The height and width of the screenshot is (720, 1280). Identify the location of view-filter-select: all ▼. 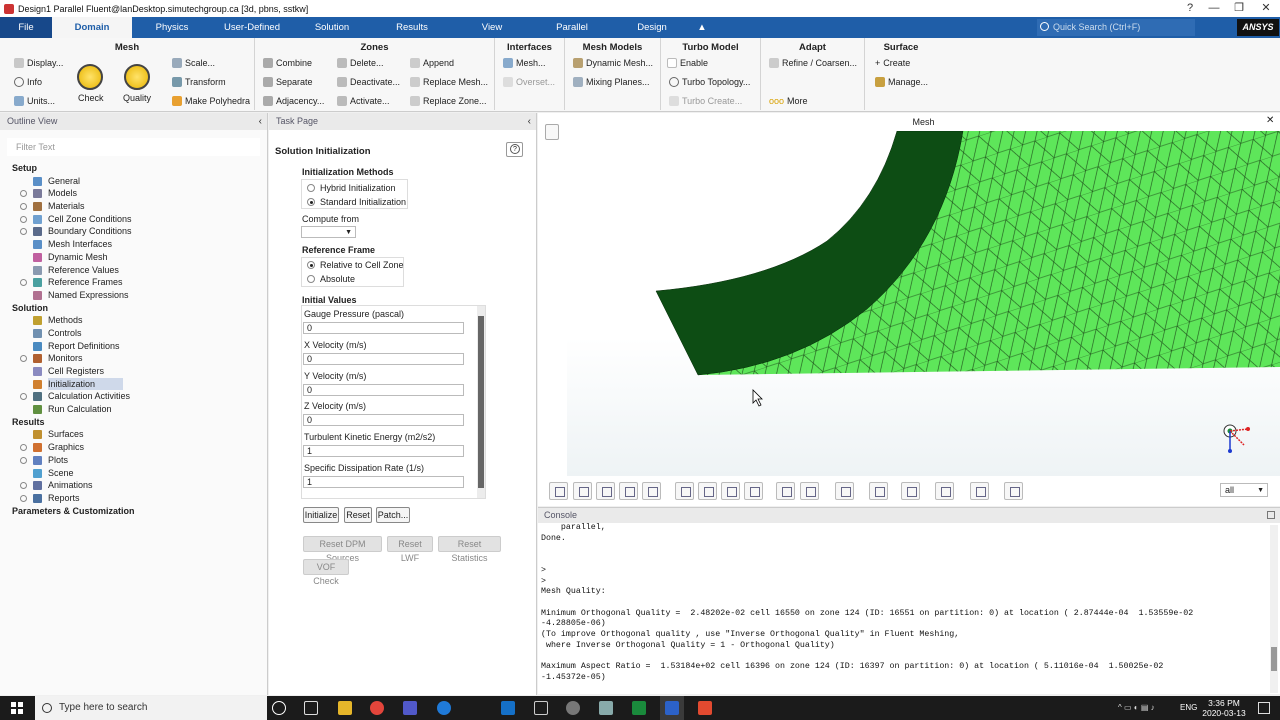
(1244, 490).